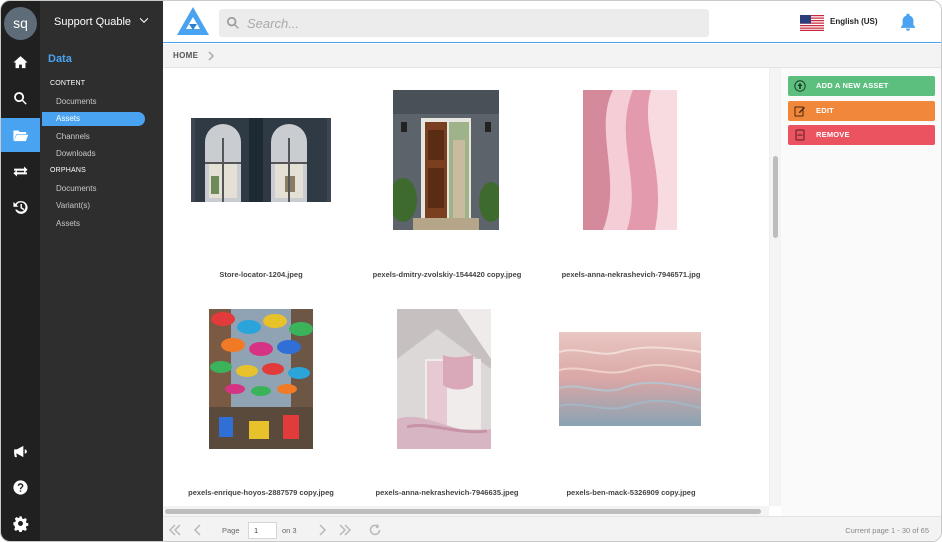  I want to click on section-orphans: ORPHANS, so click(68, 170).